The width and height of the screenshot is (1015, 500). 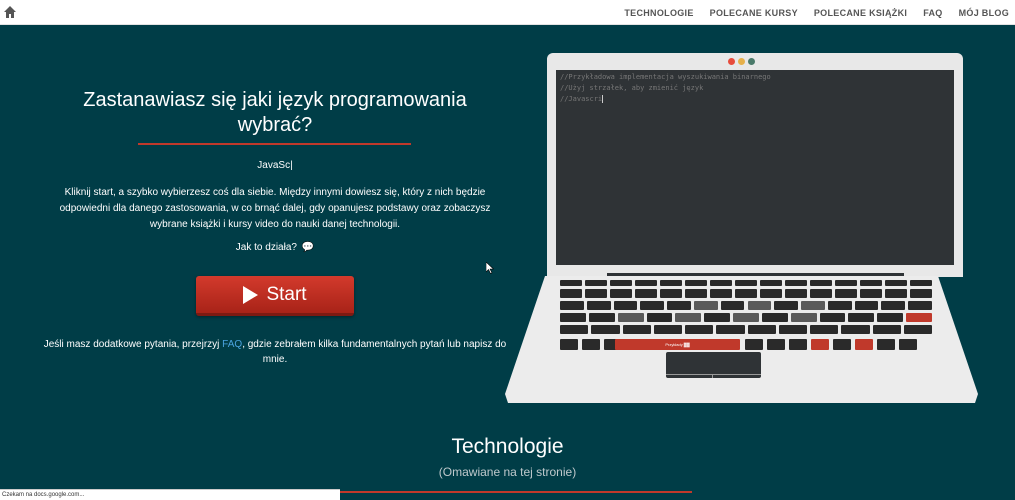 I want to click on hero-divider, so click(x=274, y=144).